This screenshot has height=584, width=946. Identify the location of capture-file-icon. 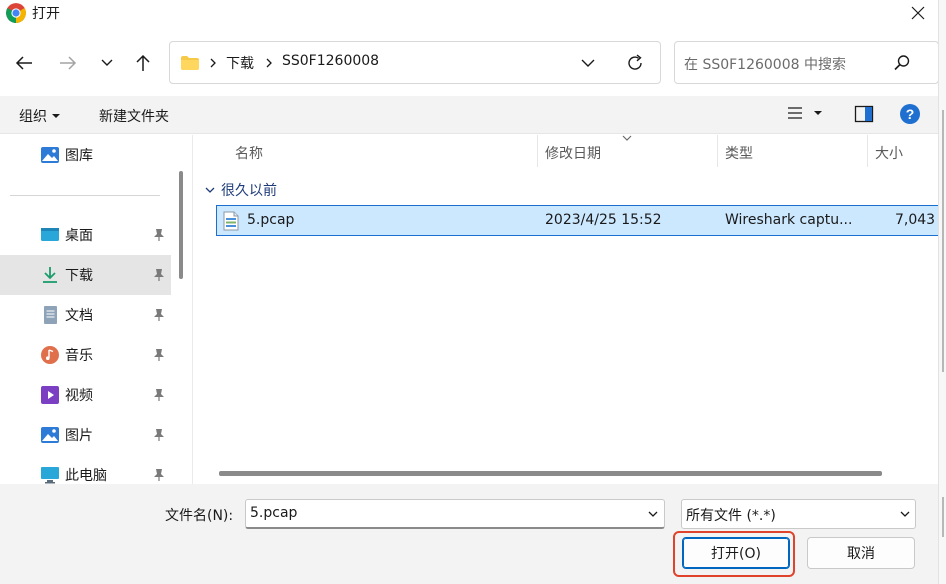
(231, 221).